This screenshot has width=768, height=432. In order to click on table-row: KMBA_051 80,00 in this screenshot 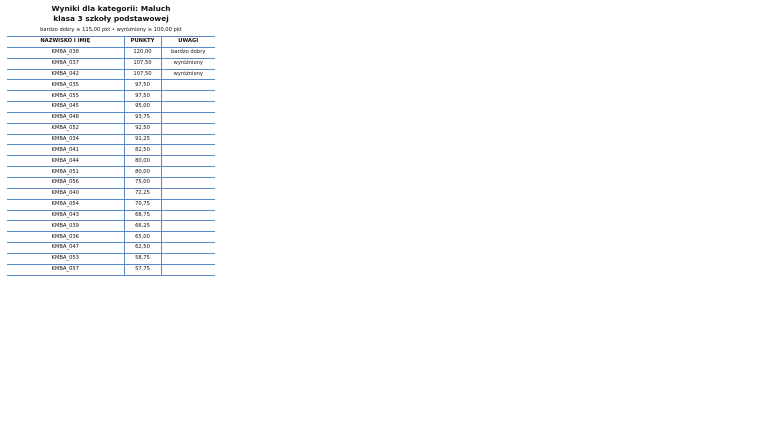, I will do `click(111, 172)`.